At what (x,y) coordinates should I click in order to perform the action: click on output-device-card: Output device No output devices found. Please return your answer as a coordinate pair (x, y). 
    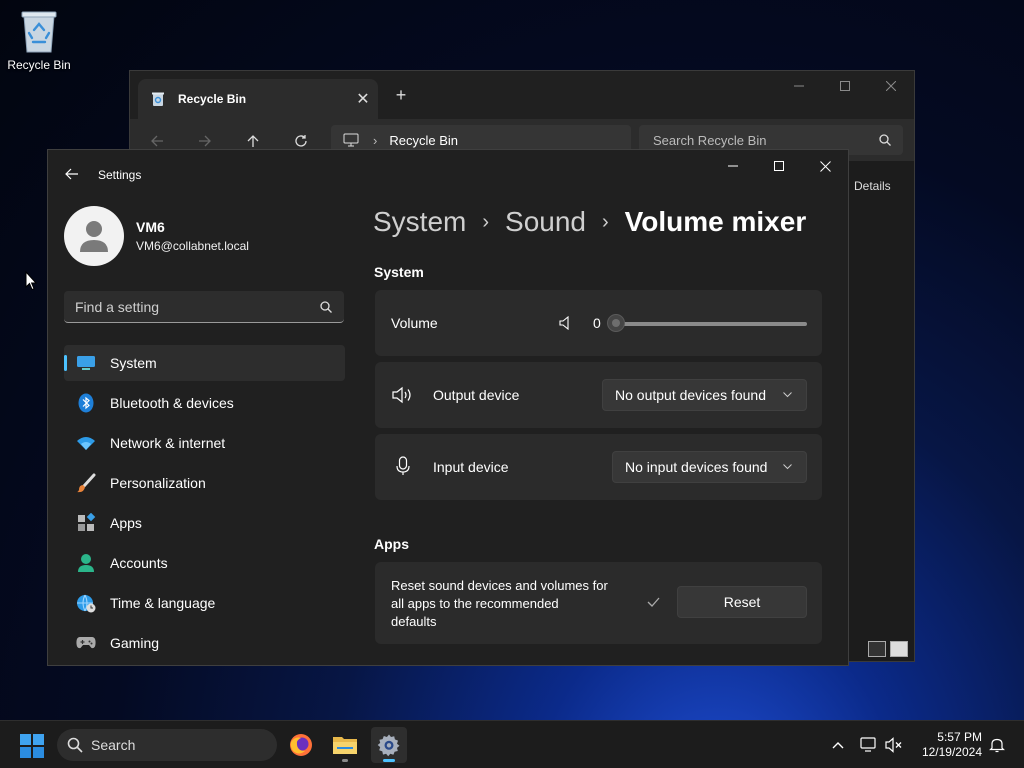
    Looking at the image, I should click on (598, 395).